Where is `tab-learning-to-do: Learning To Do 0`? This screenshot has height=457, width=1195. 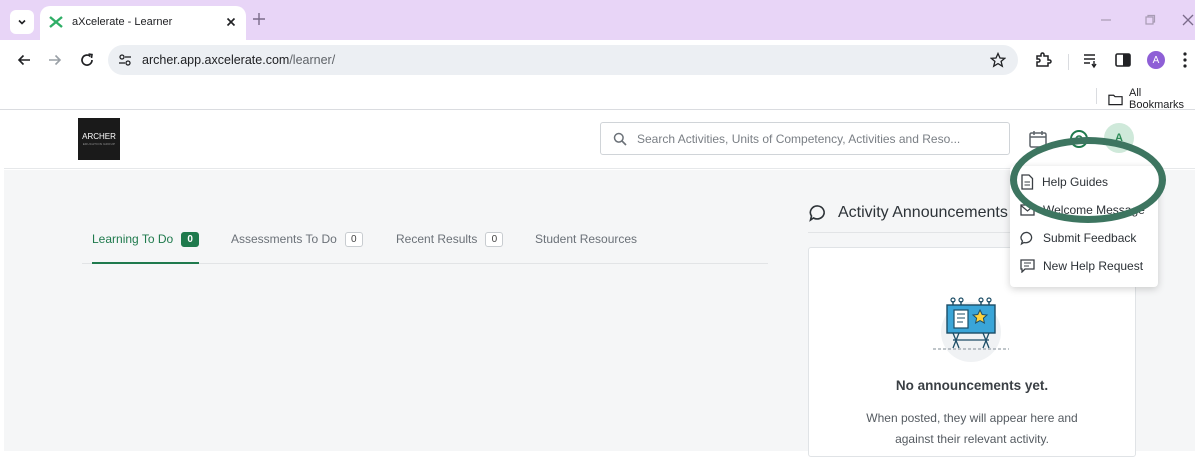
tab-learning-to-do: Learning To Do 0 is located at coordinates (146, 248).